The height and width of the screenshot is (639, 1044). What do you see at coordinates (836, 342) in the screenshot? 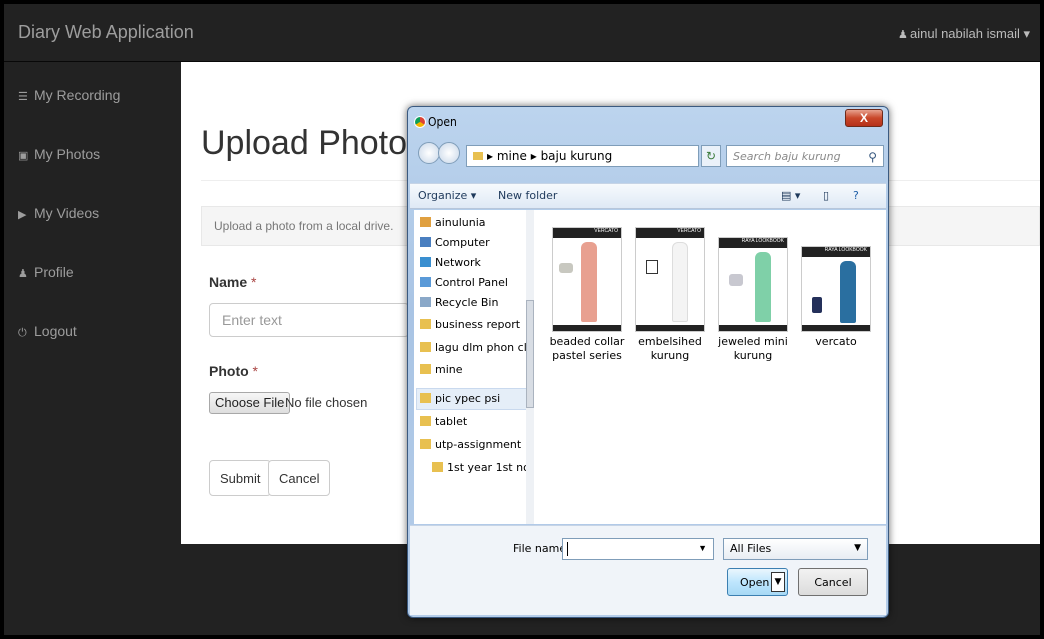
I see `file-name: vercato` at bounding box center [836, 342].